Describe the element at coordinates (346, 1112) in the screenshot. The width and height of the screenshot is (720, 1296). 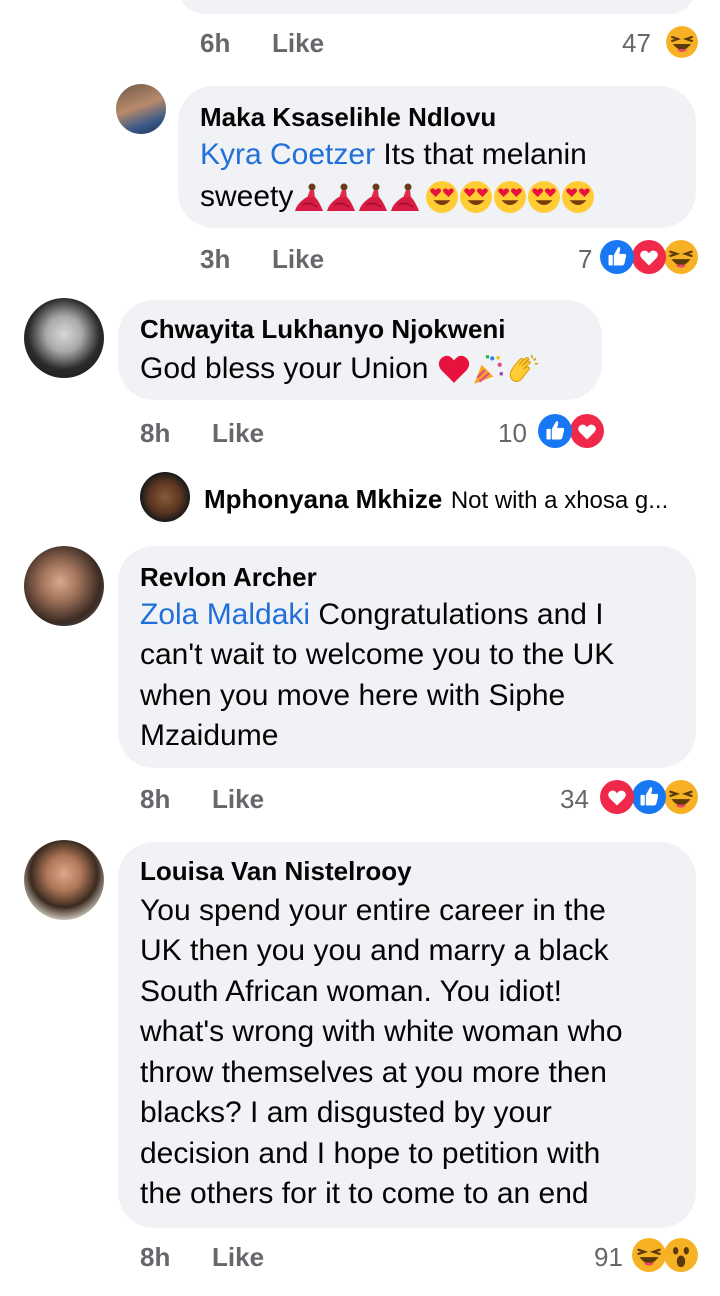
I see `comment-text-line-6: blacks? I am disgusted by your` at that location.